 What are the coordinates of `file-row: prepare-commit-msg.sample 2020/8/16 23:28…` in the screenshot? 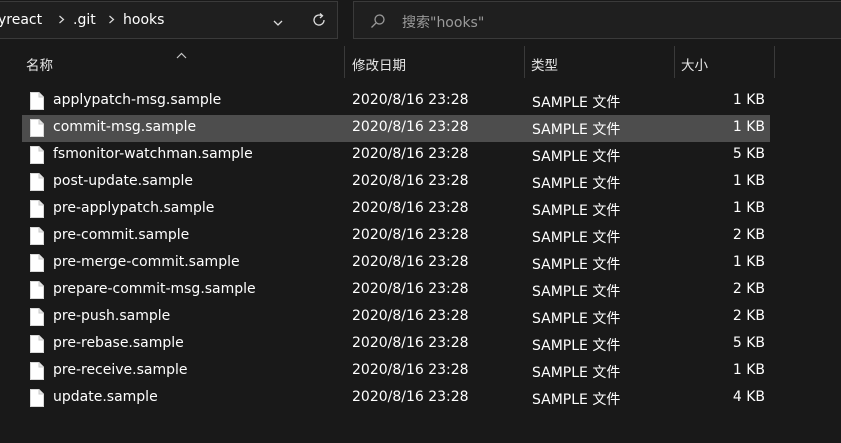 It's located at (396, 290).